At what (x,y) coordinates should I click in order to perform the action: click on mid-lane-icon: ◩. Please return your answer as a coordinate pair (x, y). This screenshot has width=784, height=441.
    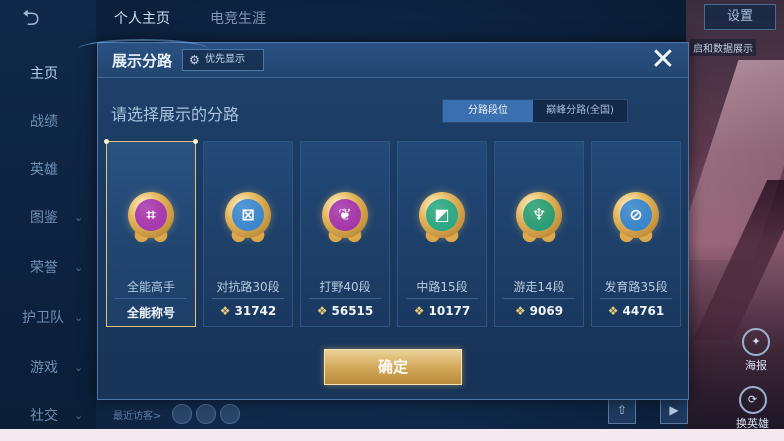
    Looking at the image, I should click on (442, 218).